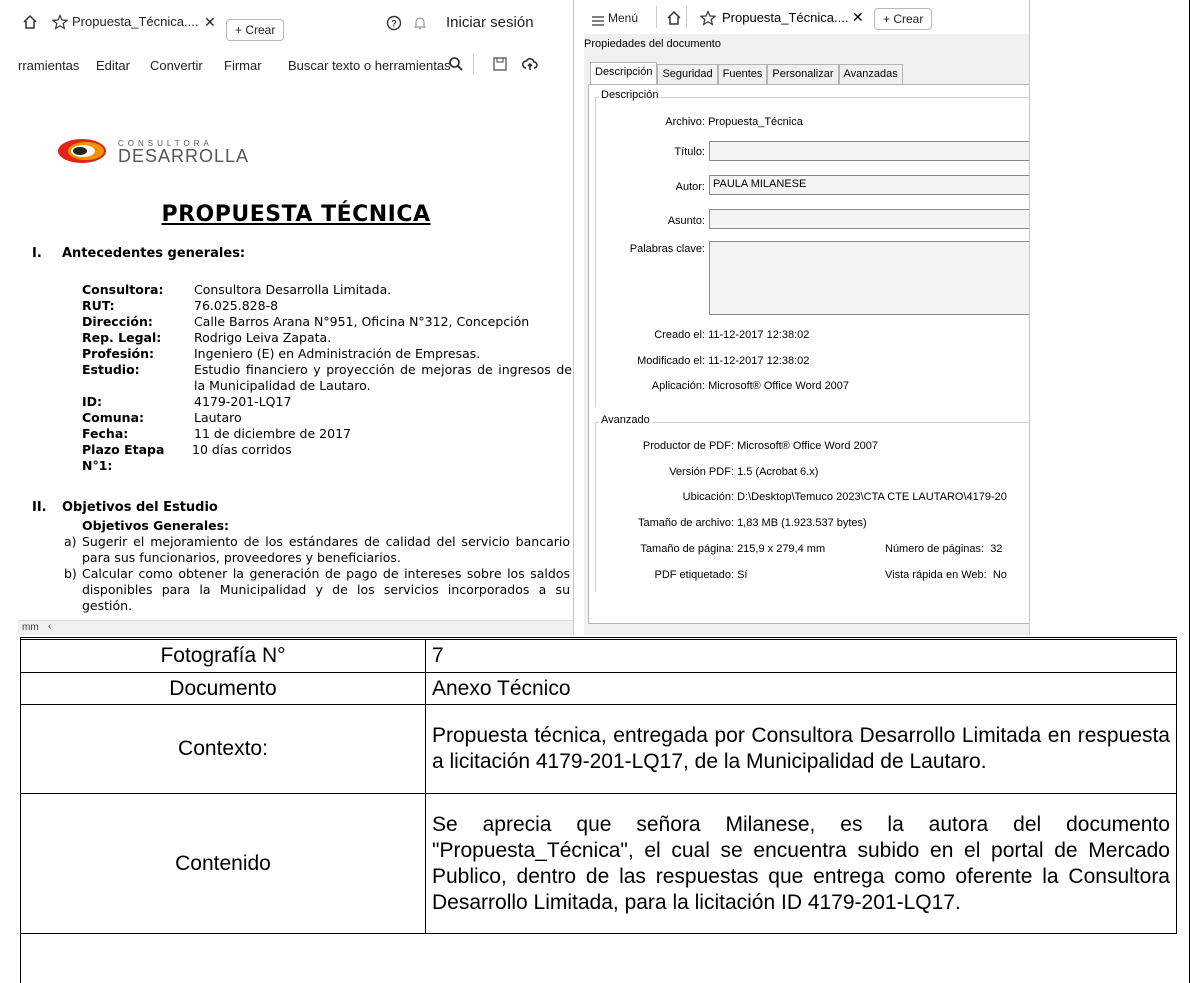  Describe the element at coordinates (243, 65) in the screenshot. I see `menu-sign: Firmar` at that location.